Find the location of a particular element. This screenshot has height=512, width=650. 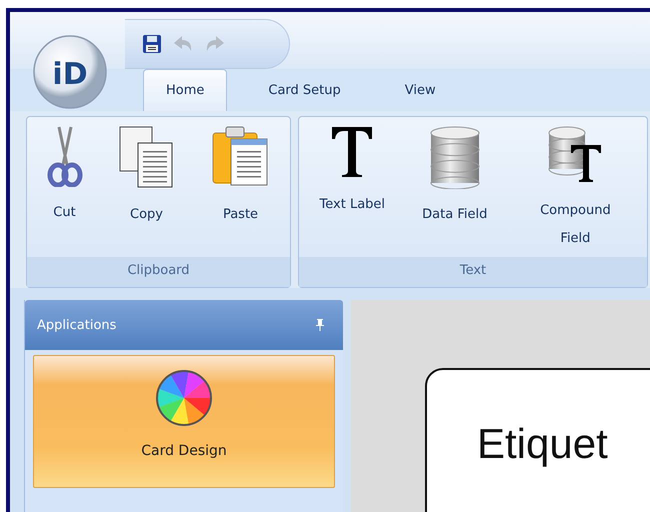

ribbon-button: Text Label is located at coordinates (353, 191).